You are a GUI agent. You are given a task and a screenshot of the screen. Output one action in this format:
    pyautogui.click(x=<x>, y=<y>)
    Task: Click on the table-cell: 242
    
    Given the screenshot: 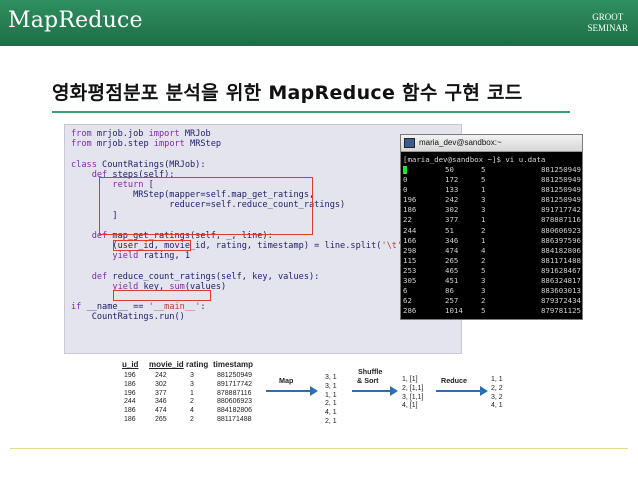 What is the action you would take?
    pyautogui.click(x=161, y=375)
    